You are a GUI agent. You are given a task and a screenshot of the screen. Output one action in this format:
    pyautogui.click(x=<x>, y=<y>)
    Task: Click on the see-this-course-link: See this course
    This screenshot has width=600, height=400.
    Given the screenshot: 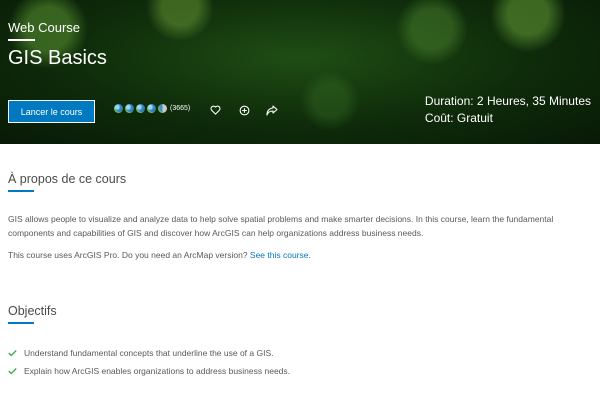 What is the action you would take?
    pyautogui.click(x=279, y=255)
    